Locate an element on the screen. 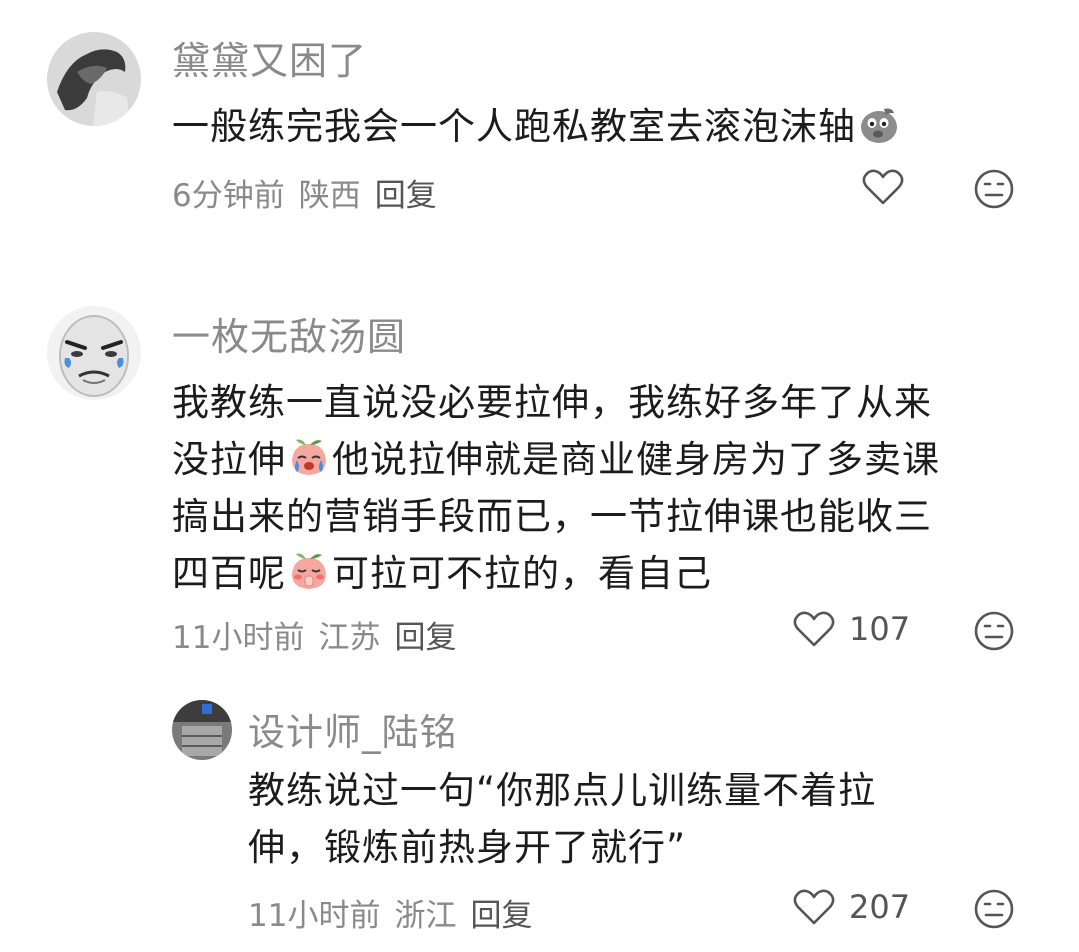 The width and height of the screenshot is (1079, 952). comment-meta: 6分钟前 陕西 回复 is located at coordinates (311, 192).